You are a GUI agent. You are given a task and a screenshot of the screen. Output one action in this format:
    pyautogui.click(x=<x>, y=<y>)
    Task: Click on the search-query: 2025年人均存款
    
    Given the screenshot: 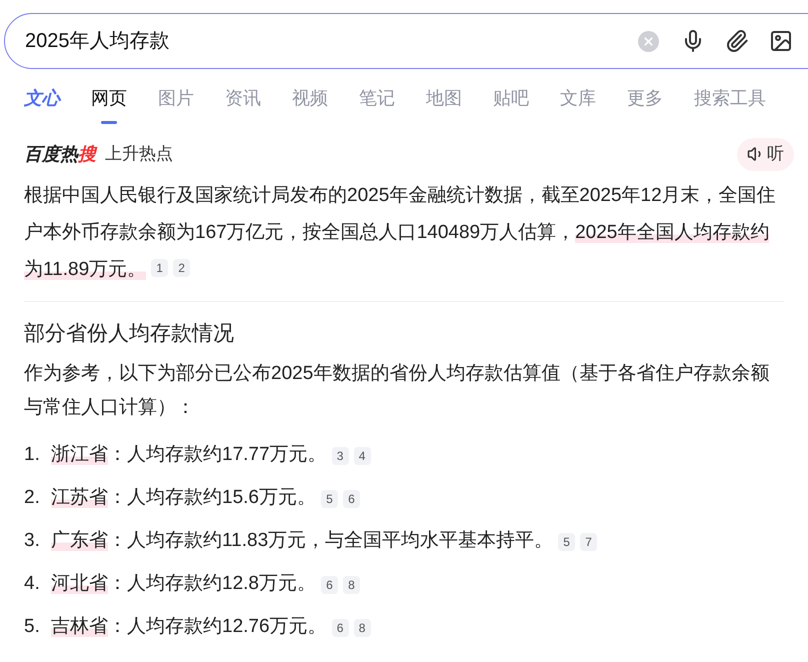 What is the action you would take?
    pyautogui.click(x=97, y=41)
    